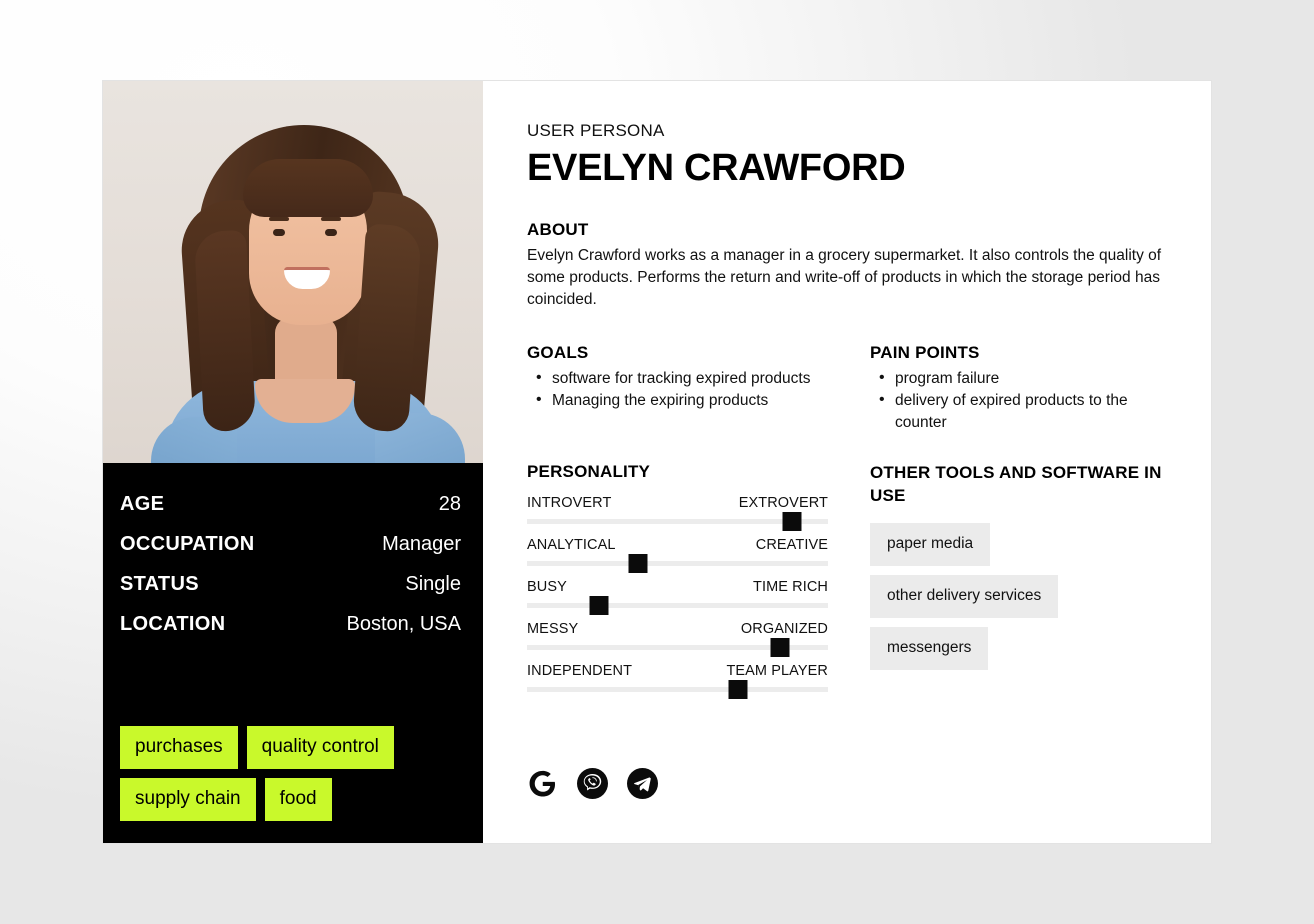 The image size is (1314, 924). What do you see at coordinates (716, 168) in the screenshot?
I see `page-title: EVELYN CRAWFORD` at bounding box center [716, 168].